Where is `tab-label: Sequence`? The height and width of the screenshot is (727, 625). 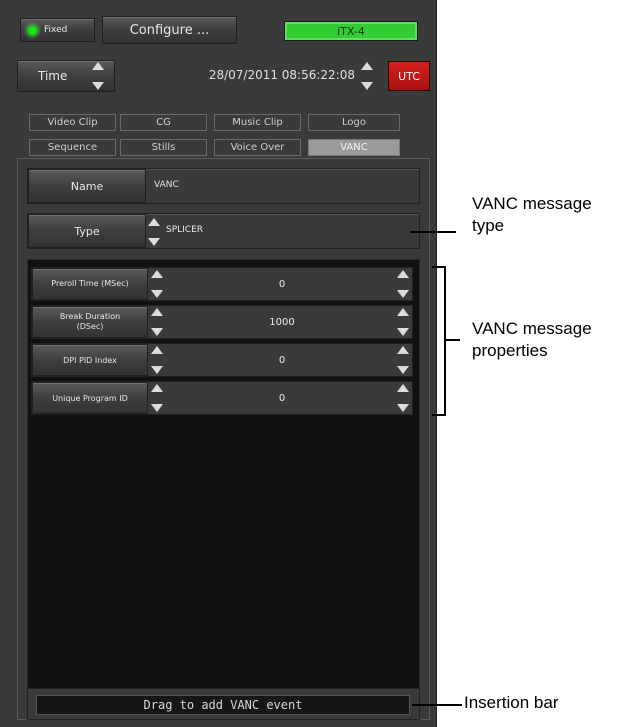 tab-label: Sequence is located at coordinates (72, 147).